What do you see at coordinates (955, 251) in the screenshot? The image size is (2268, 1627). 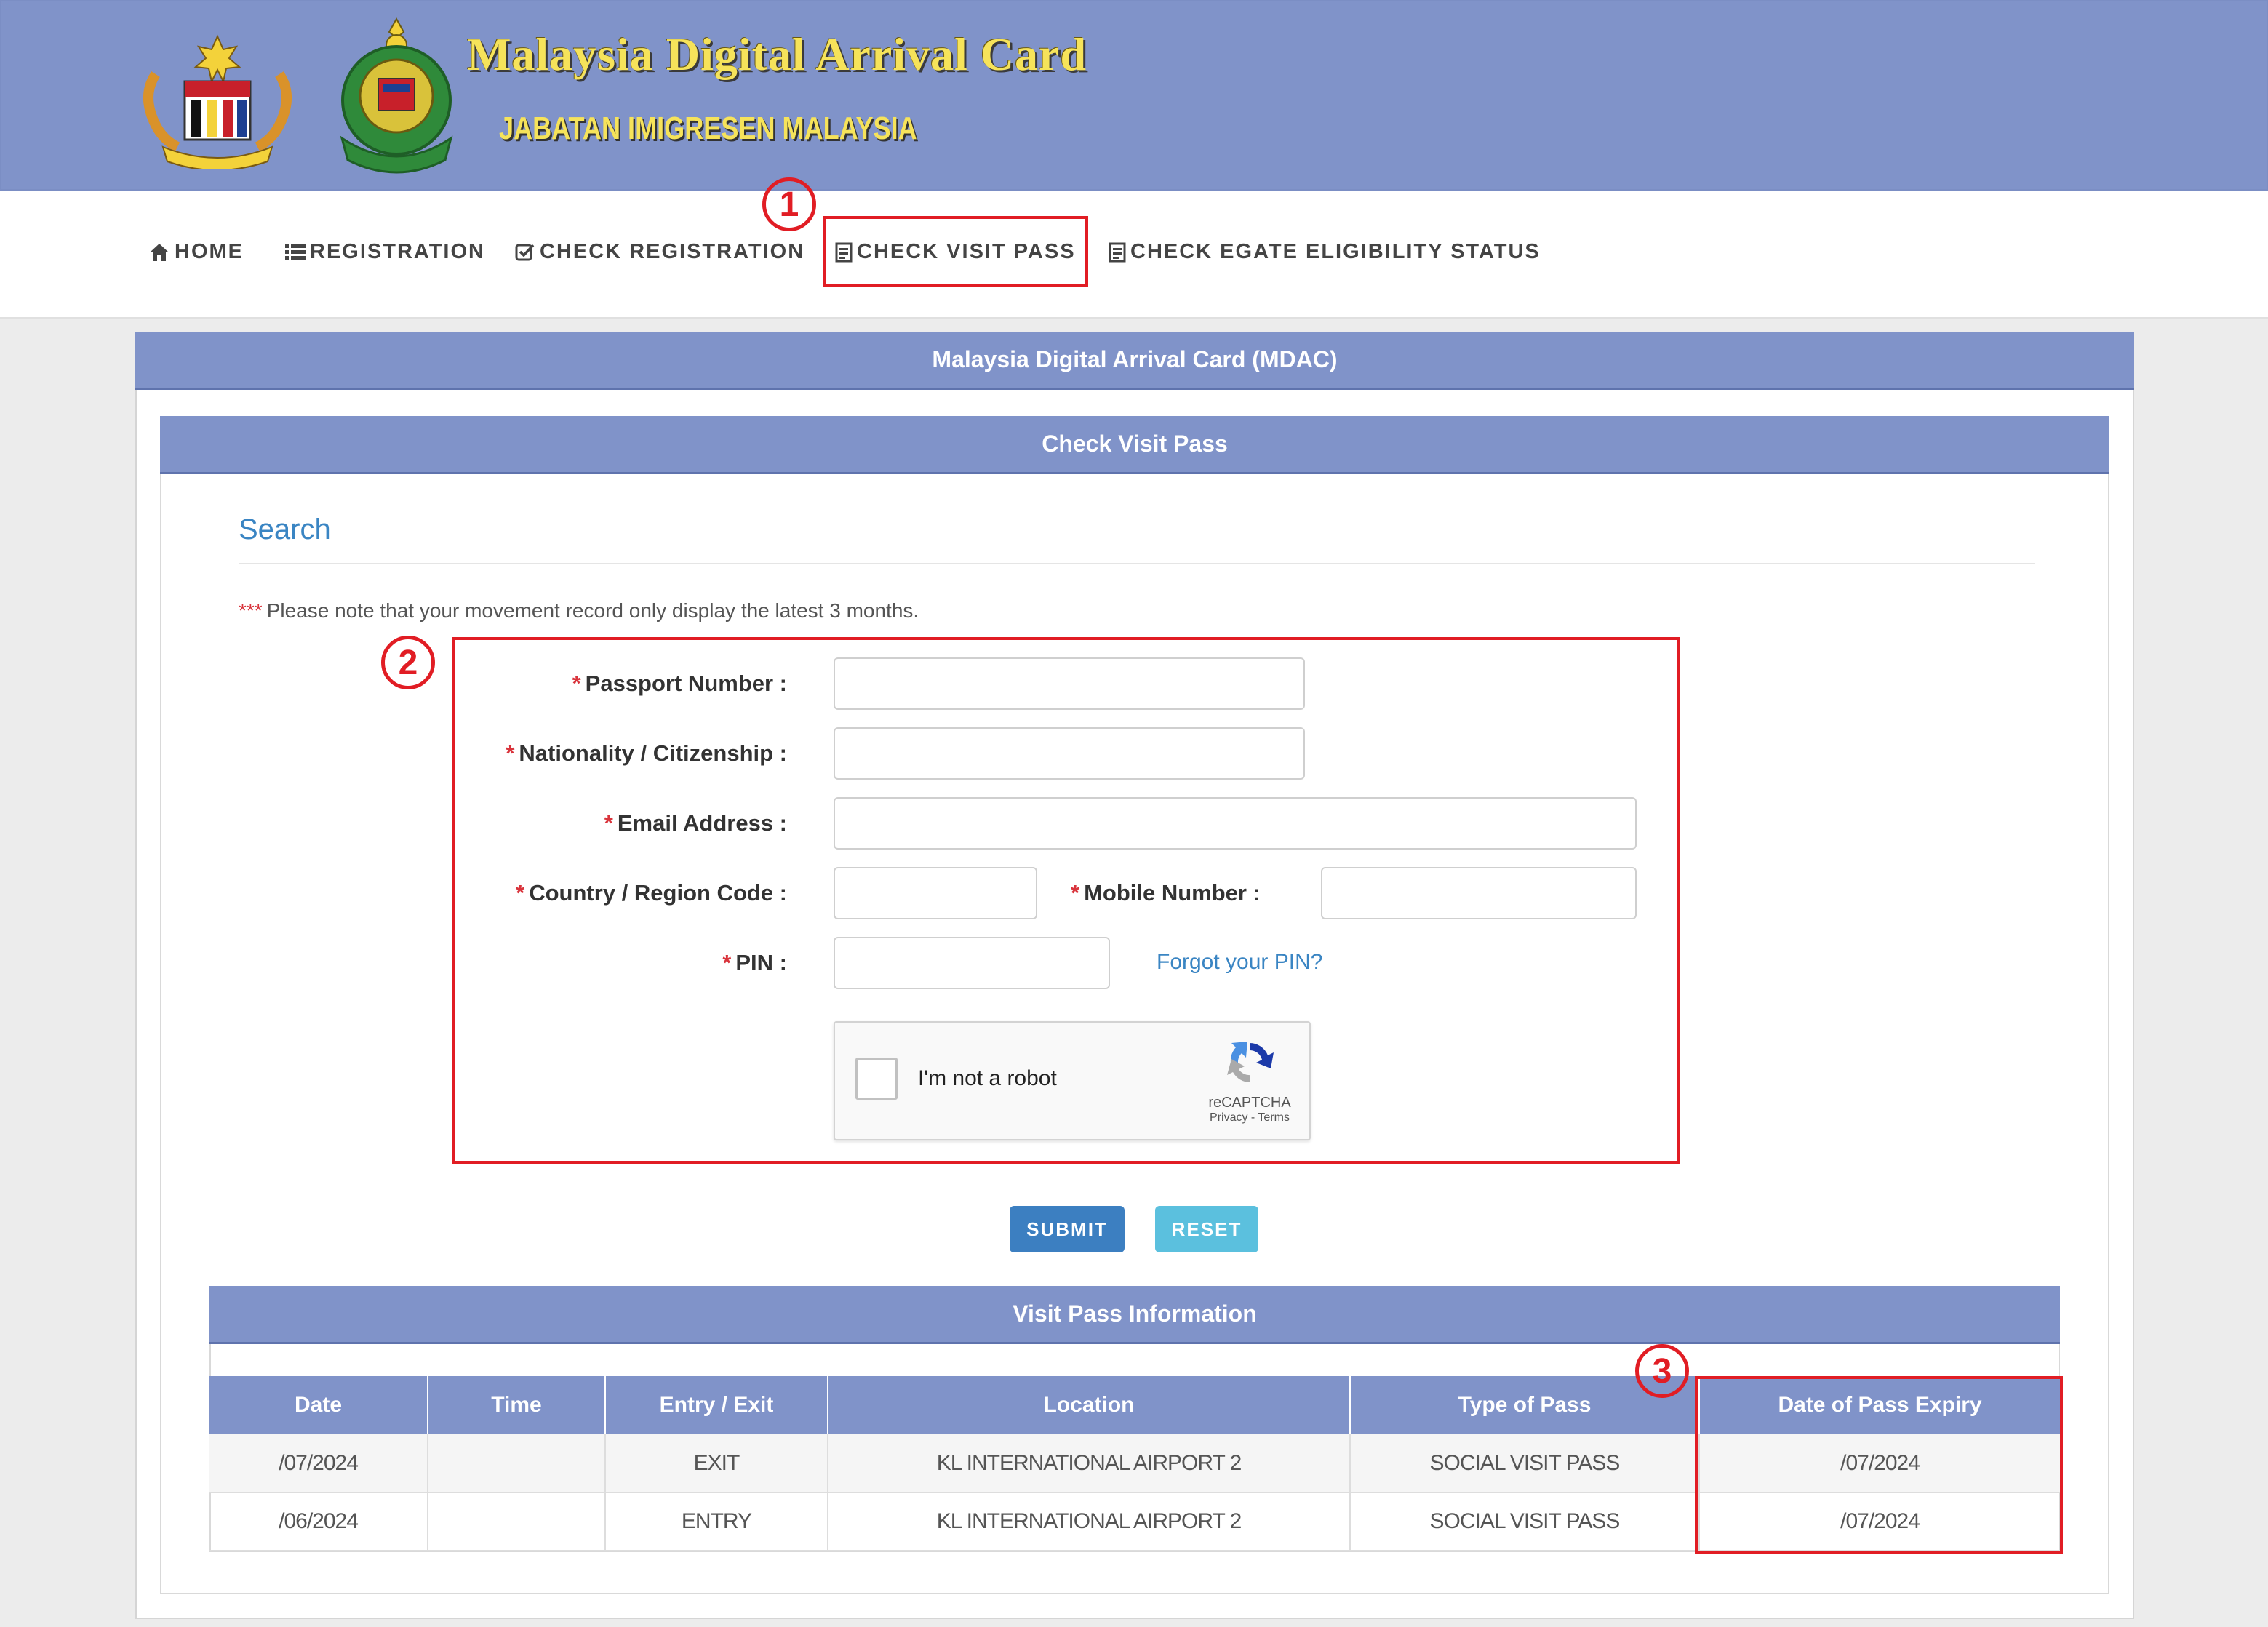 I see `nav-highlight-box` at bounding box center [955, 251].